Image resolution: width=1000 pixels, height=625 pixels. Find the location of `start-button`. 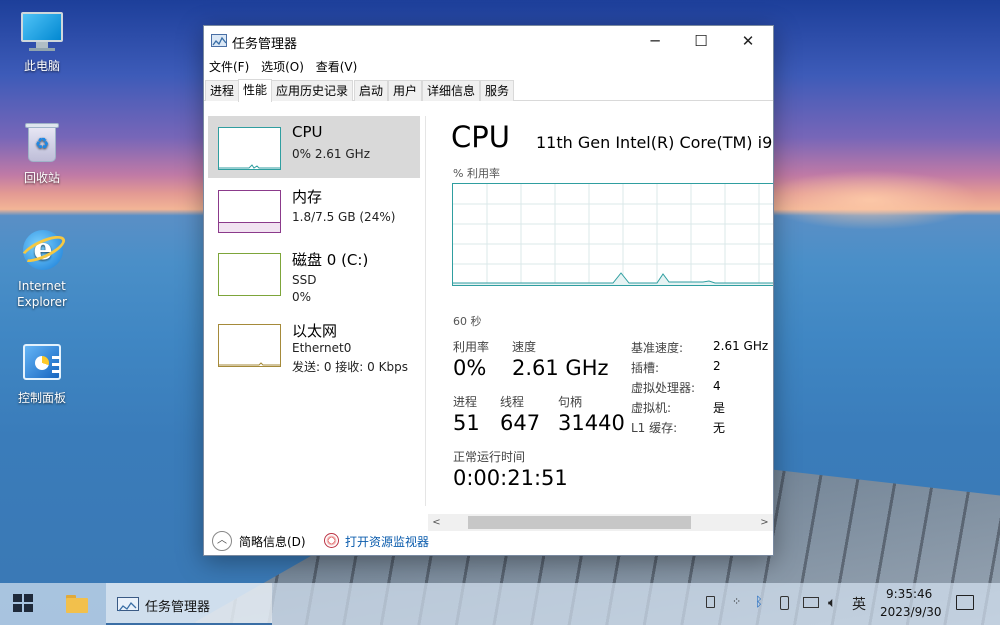

start-button is located at coordinates (24, 604).